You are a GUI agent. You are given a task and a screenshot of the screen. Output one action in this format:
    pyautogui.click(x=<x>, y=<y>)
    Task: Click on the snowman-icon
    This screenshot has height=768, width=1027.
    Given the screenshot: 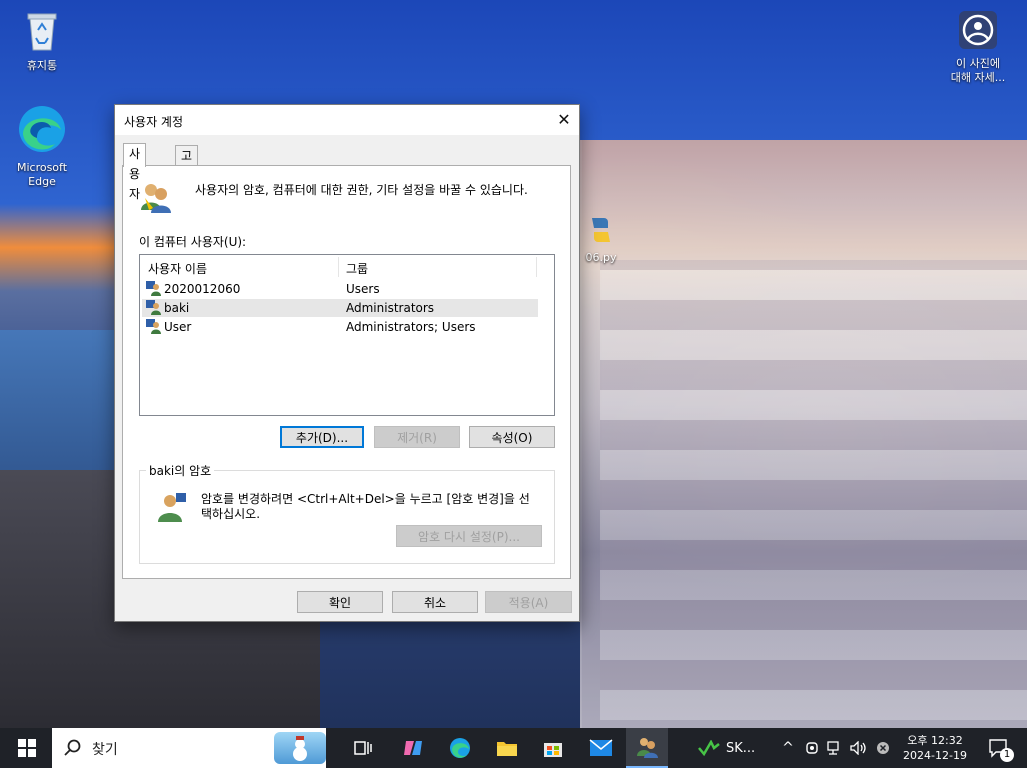 What is the action you would take?
    pyautogui.click(x=300, y=748)
    